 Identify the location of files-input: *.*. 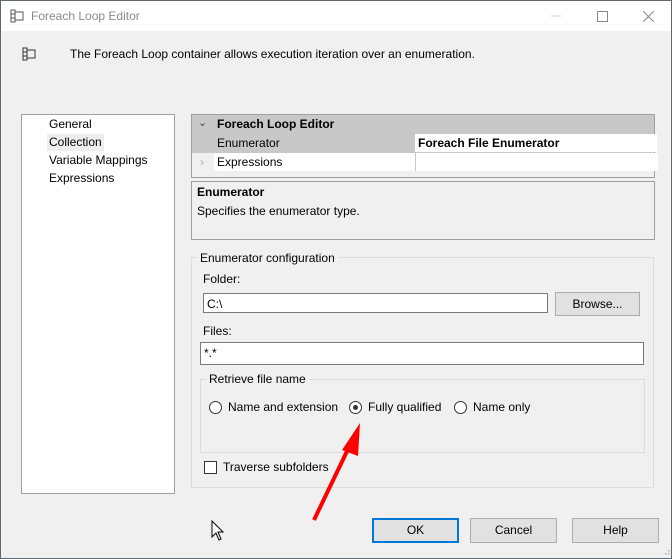
(422, 353).